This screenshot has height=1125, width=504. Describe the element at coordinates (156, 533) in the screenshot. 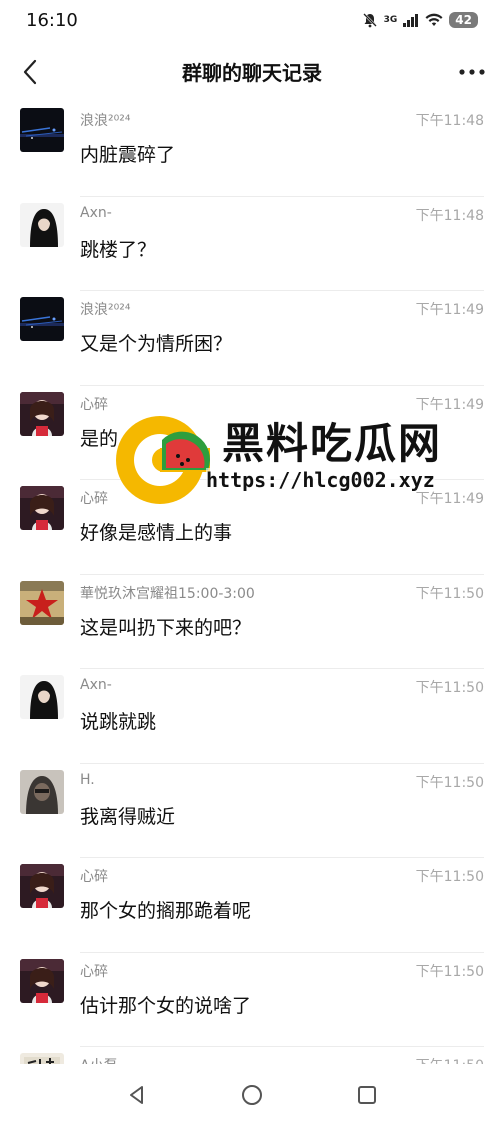

I see `message-text: 好像是感情上的事` at that location.